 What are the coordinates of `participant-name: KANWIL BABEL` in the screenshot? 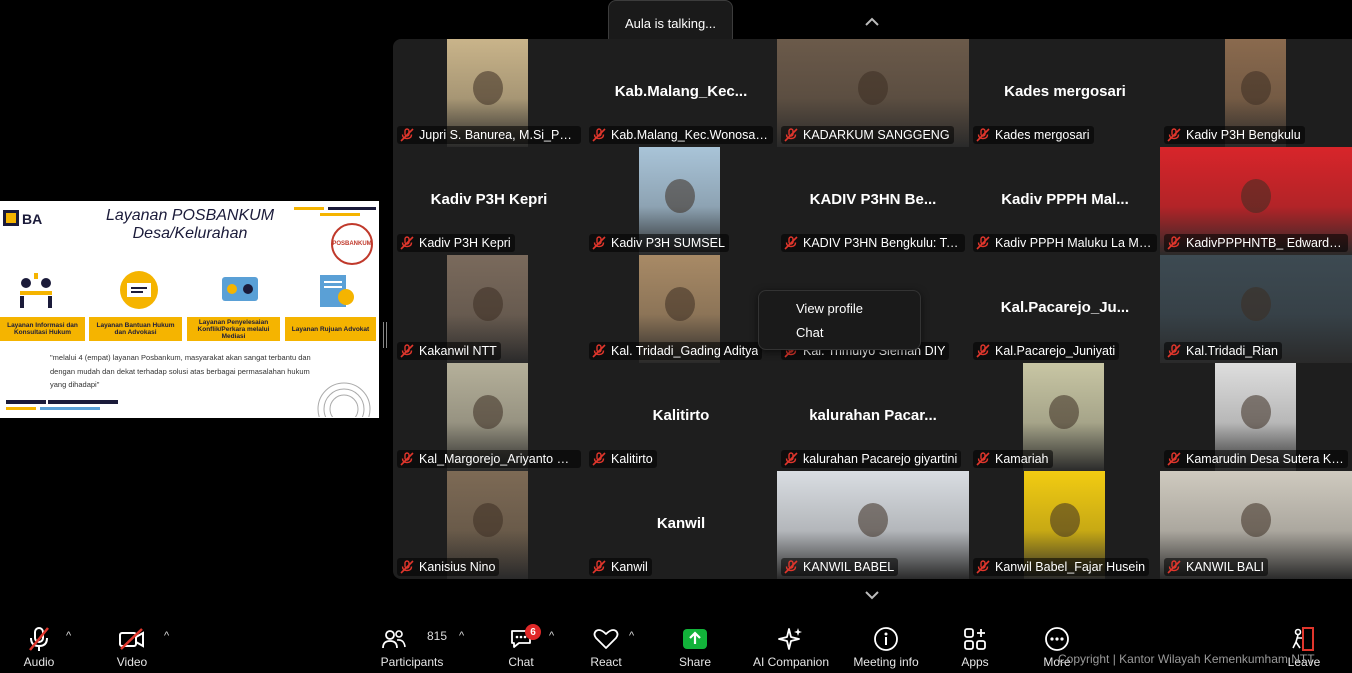 It's located at (849, 567).